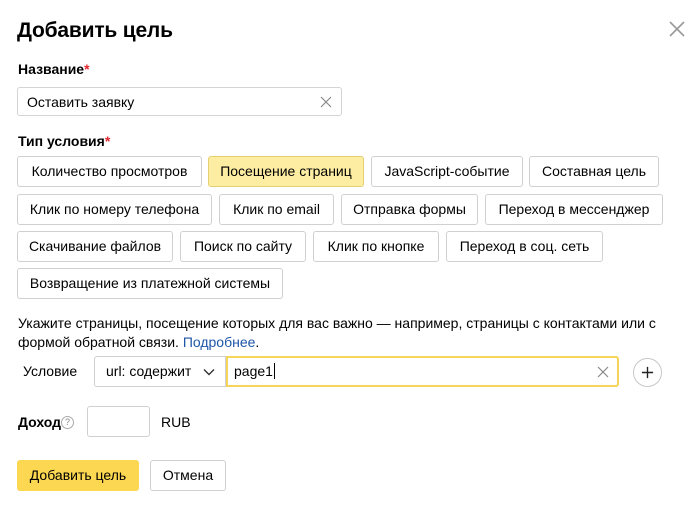 Image resolution: width=700 pixels, height=508 pixels. I want to click on help-icon: ?, so click(67, 422).